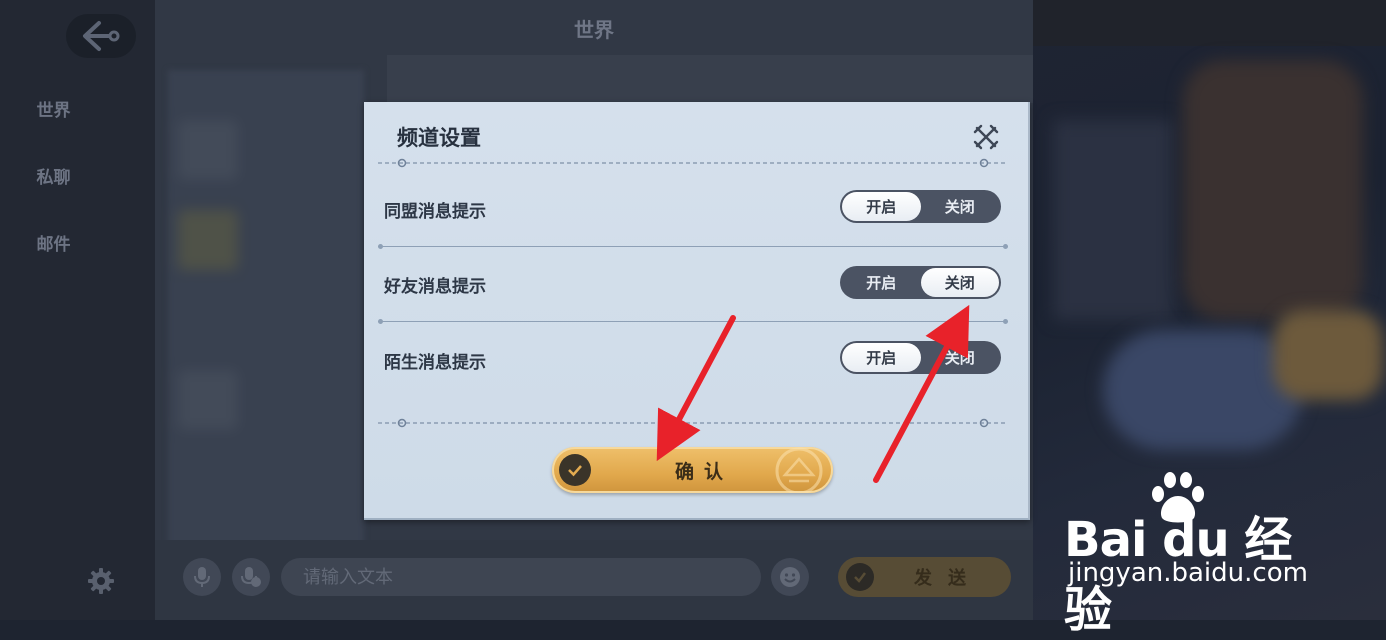 The width and height of the screenshot is (1386, 640). I want to click on microphone-icon, so click(202, 577).